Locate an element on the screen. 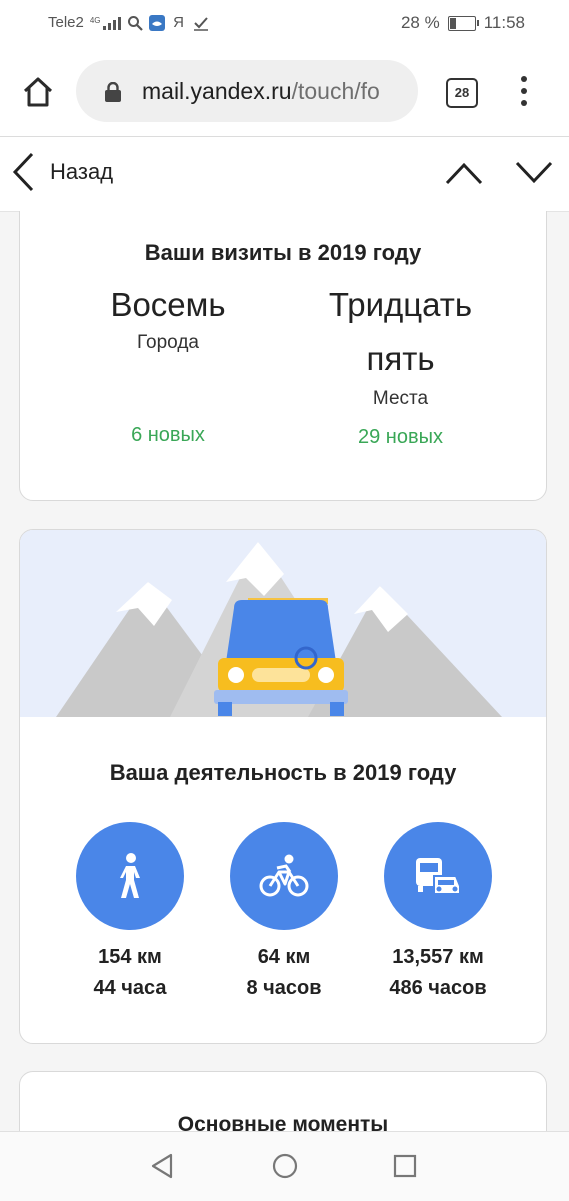 This screenshot has height=1201, width=569. url-text: mail.yandex.ru/touch/fo is located at coordinates (261, 91).